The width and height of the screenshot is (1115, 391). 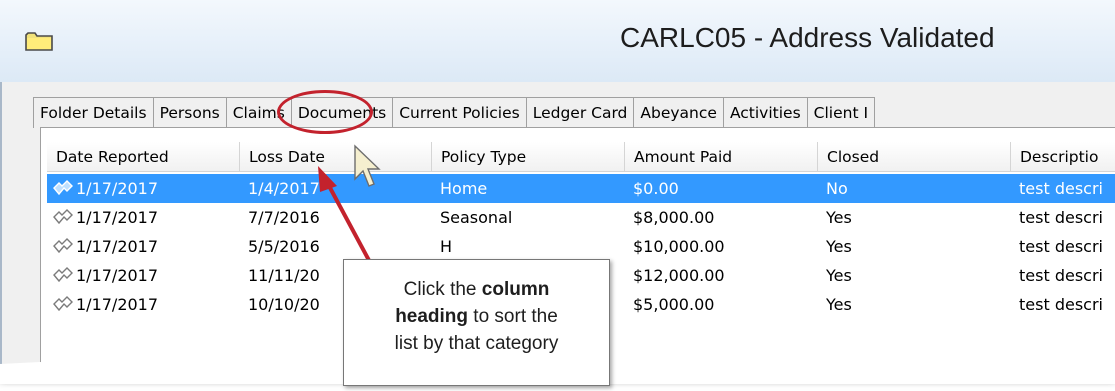 I want to click on callout-line-1: Click the column, so click(x=476, y=289).